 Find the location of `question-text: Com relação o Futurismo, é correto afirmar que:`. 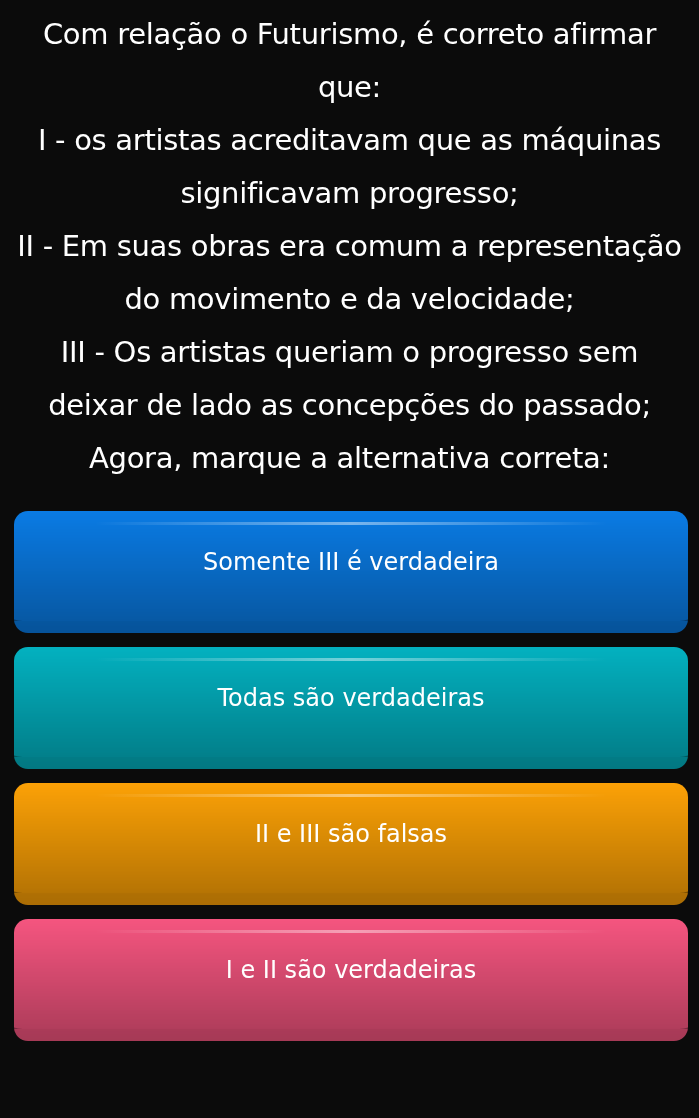

question-text: Com relação o Futurismo, é correto afirmar que: is located at coordinates (349, 61).